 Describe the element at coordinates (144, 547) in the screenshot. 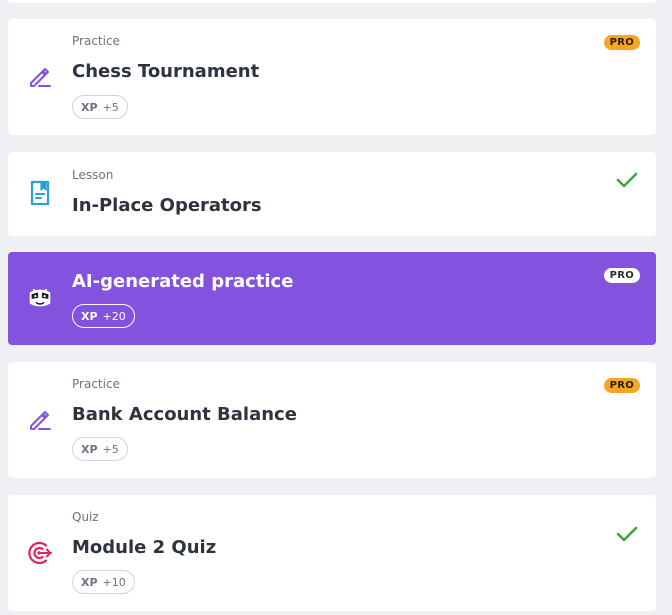

I see `item-title: Module 2 Quiz` at that location.